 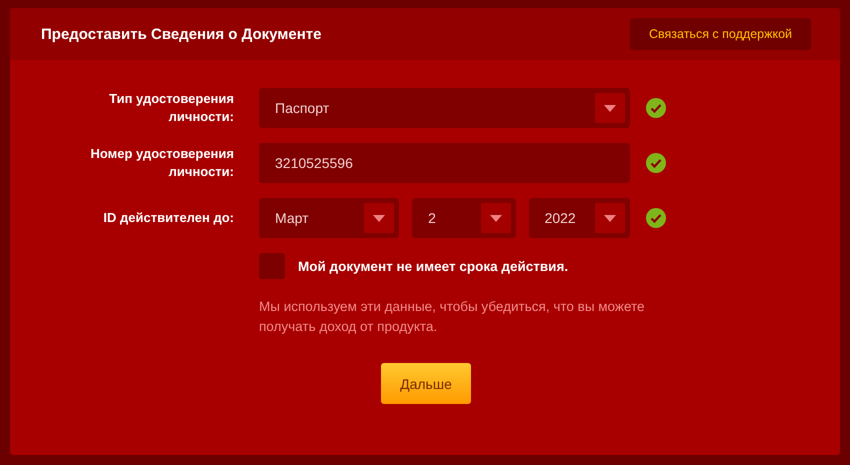 What do you see at coordinates (329, 218) in the screenshot?
I see `select-field: Март` at bounding box center [329, 218].